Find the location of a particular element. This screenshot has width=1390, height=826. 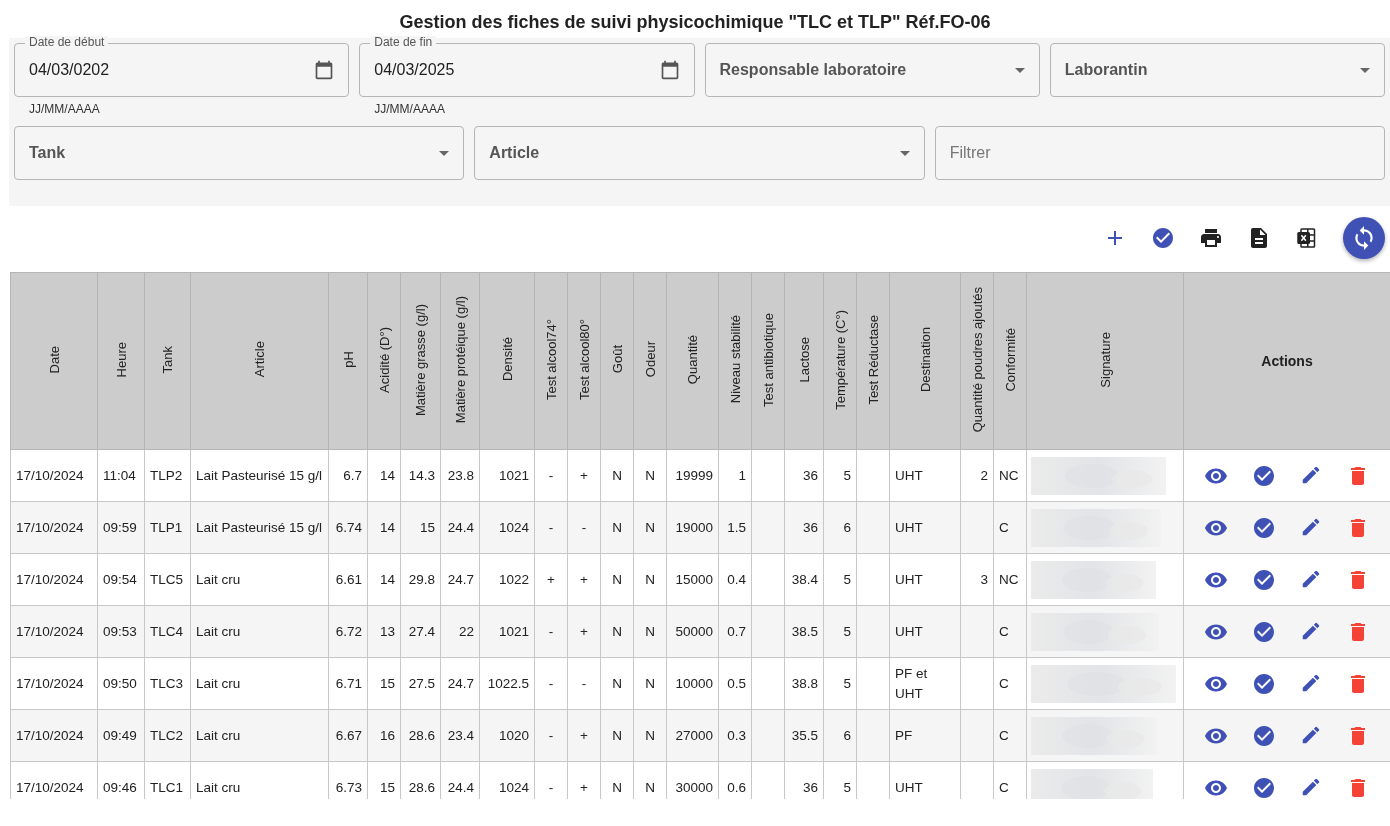

select-field: Laborantin is located at coordinates (1217, 70).